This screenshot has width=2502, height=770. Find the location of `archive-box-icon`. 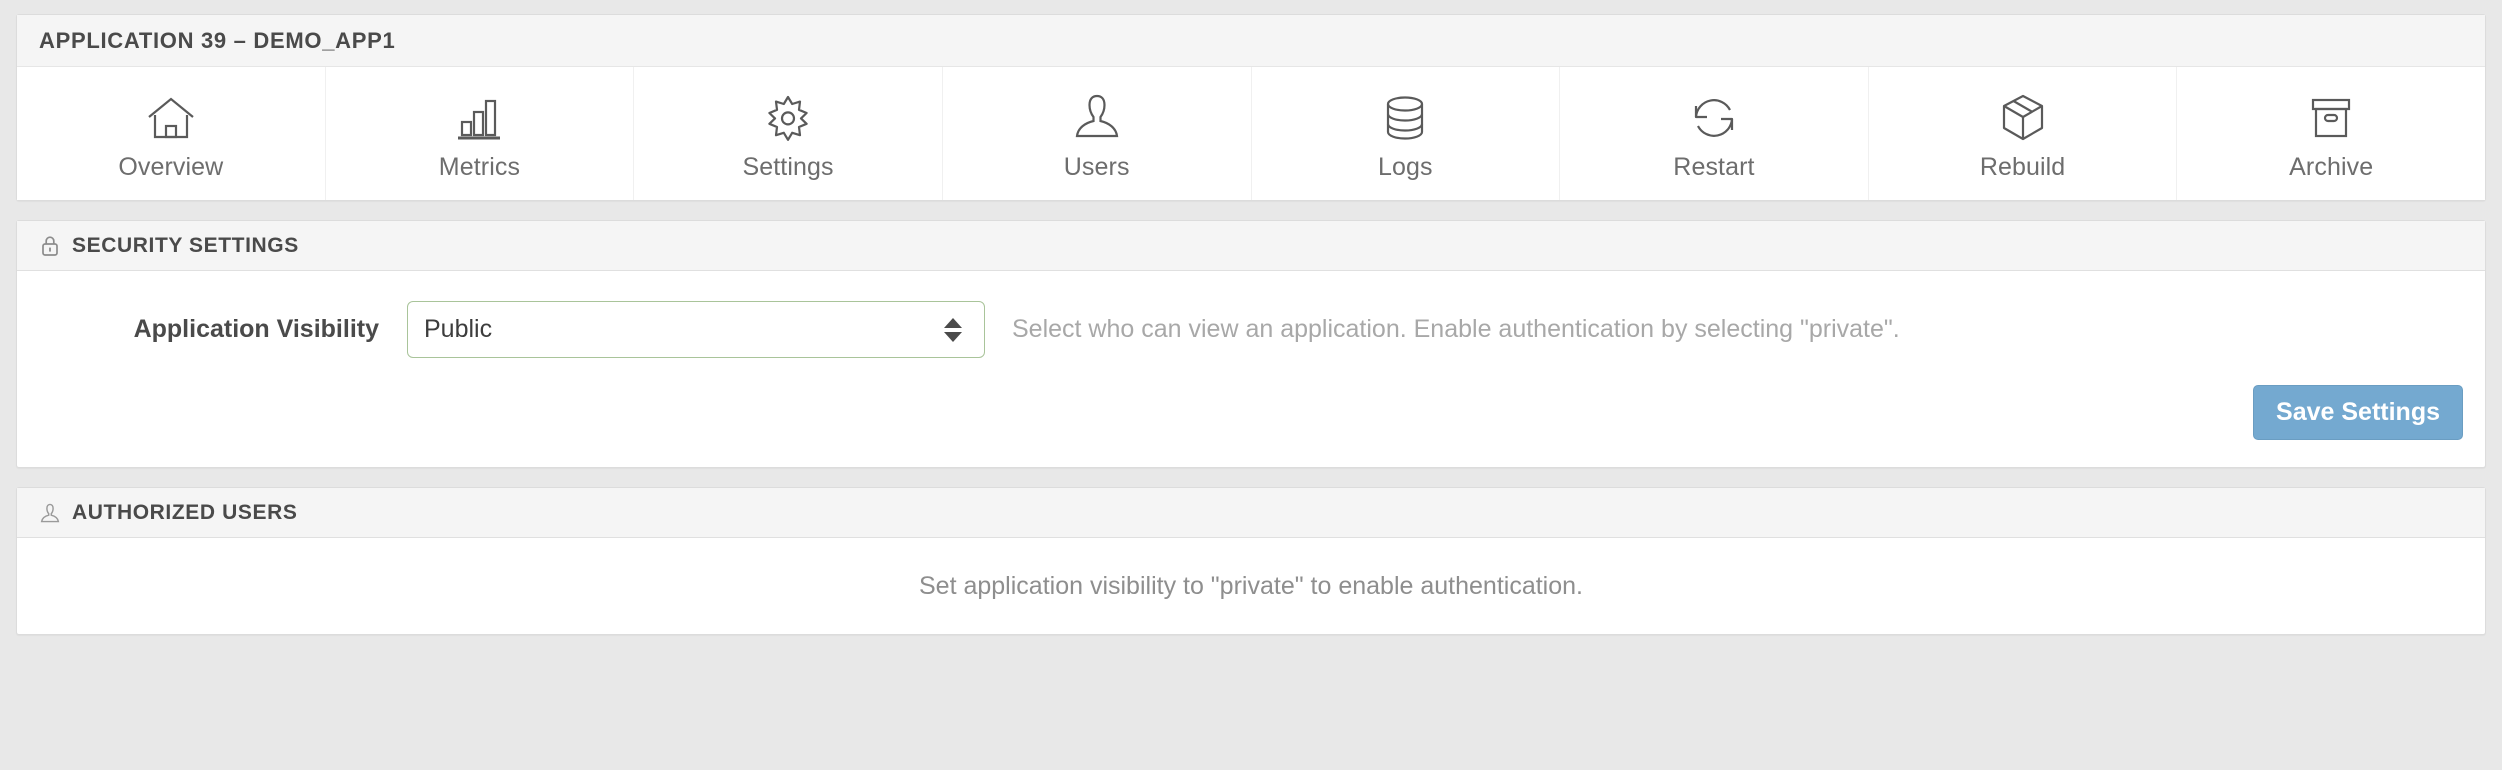

archive-box-icon is located at coordinates (2331, 118).